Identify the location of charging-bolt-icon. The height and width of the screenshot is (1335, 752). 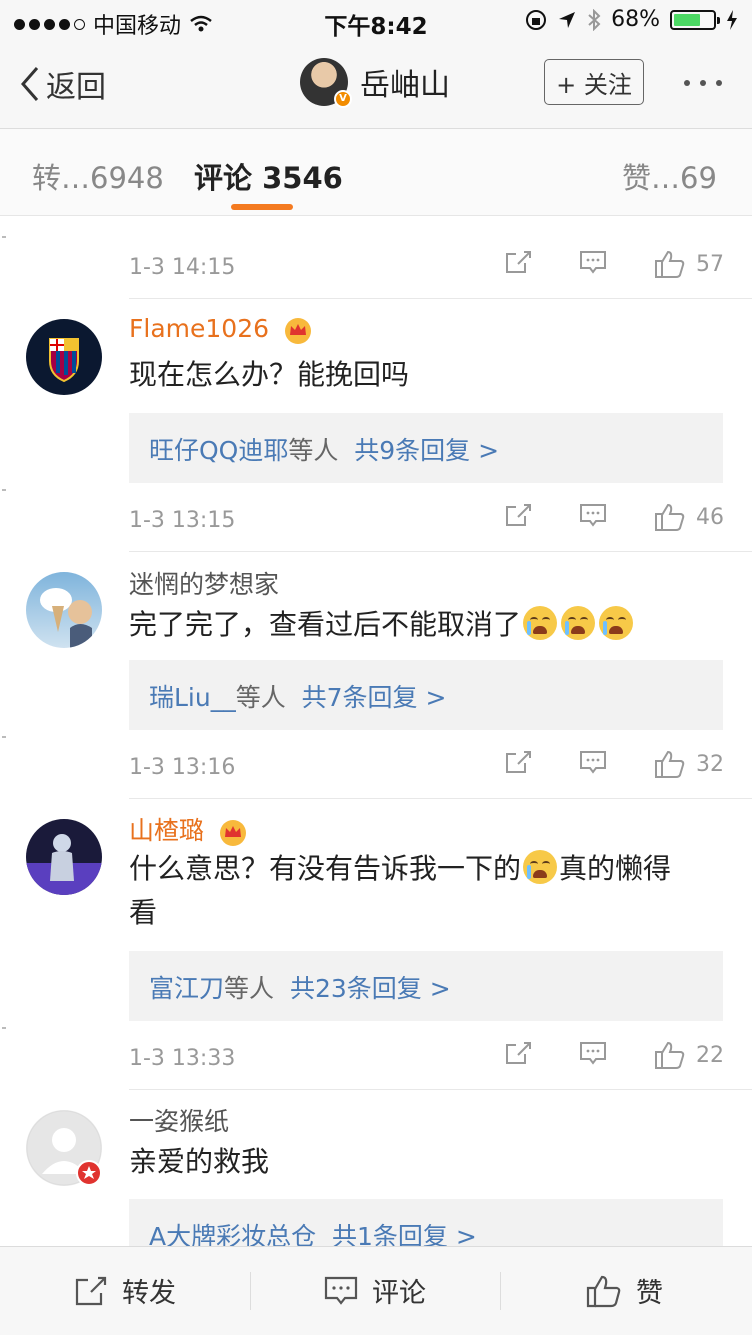
(732, 19).